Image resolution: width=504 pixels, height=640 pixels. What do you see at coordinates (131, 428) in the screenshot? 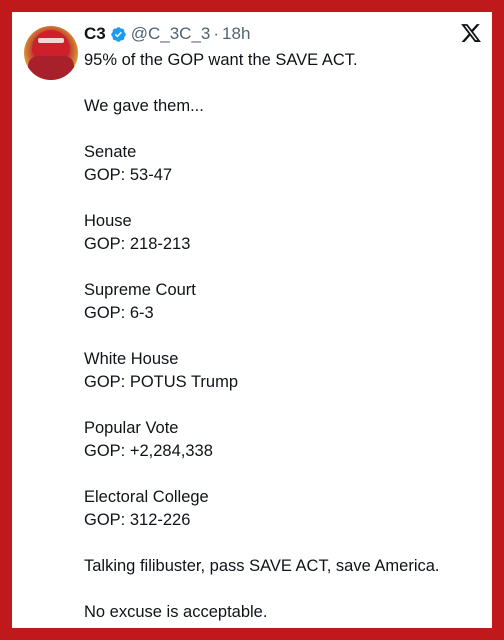
I see `tweet-text-line: Popular Vote` at bounding box center [131, 428].